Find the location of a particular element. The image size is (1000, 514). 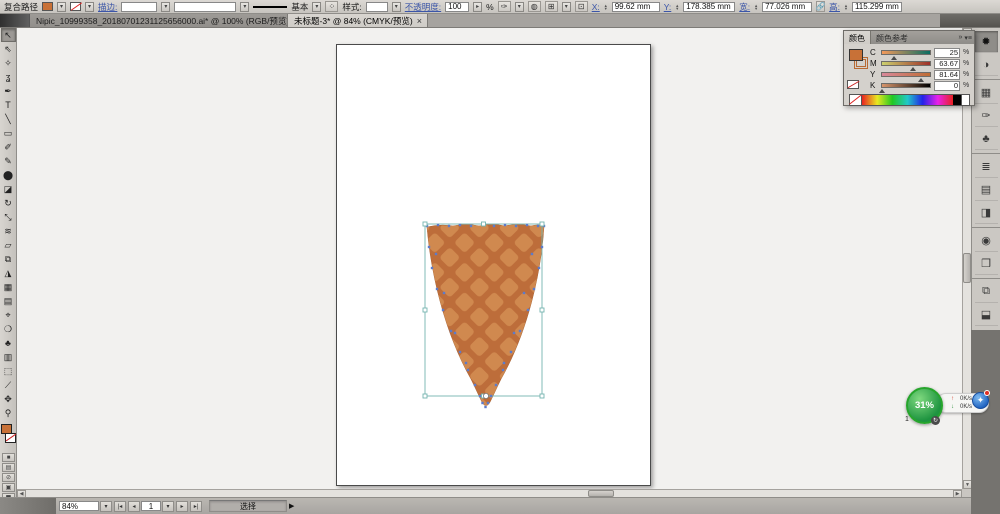

magic-wand-tool-icon: ✧ is located at coordinates (8, 63).